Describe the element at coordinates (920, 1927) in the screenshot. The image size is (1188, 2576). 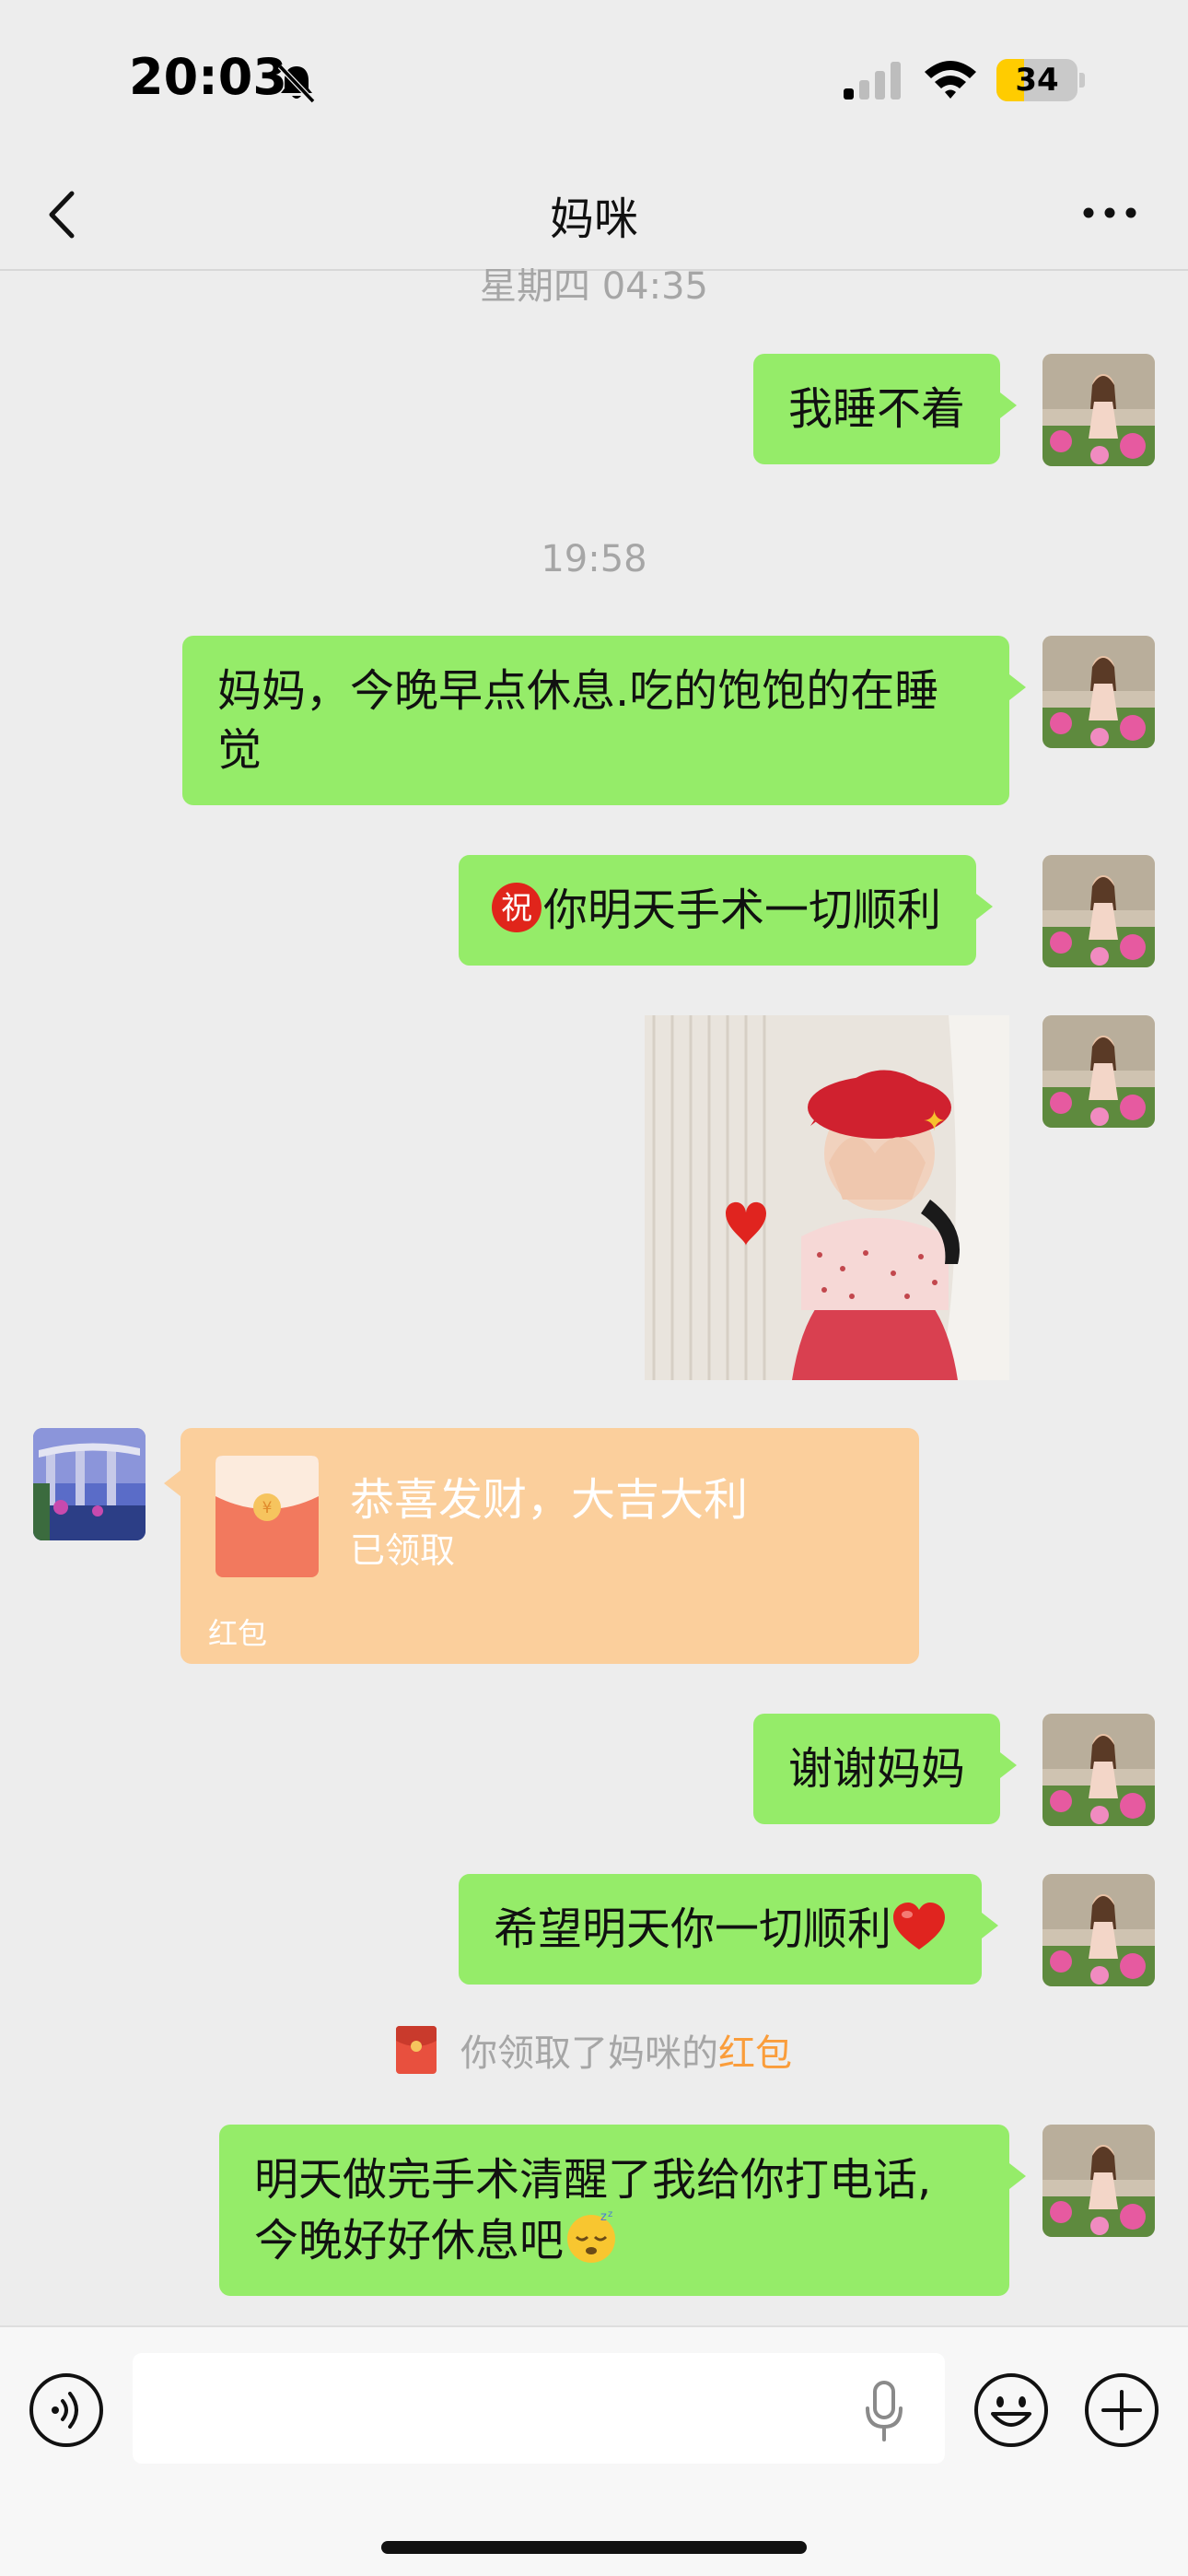
I see `red-heart-icon` at that location.